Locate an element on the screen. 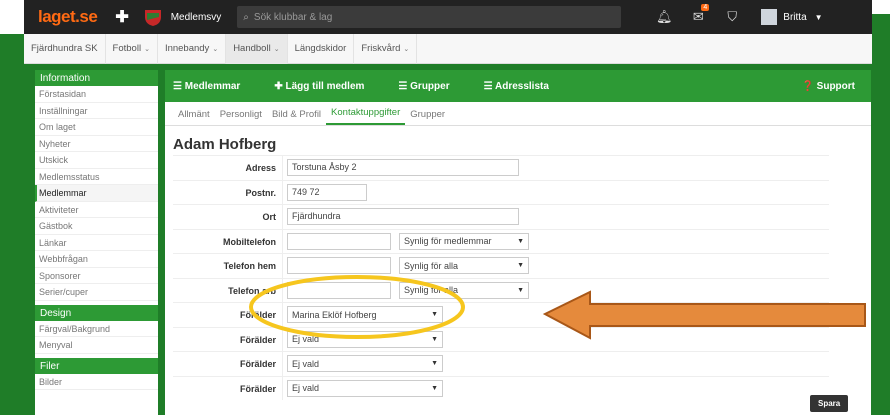 The image size is (890, 415). sidebar-item: Om laget is located at coordinates (96, 127).